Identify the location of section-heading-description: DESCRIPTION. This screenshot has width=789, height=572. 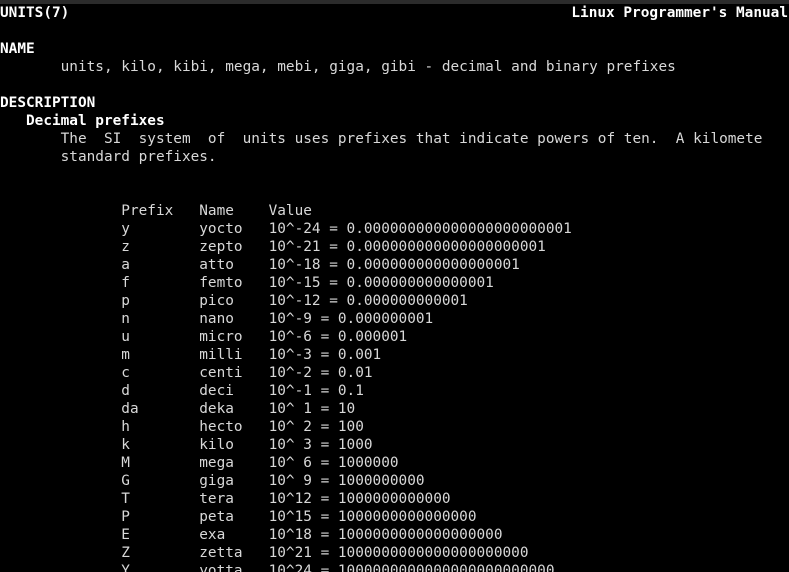
(48, 103).